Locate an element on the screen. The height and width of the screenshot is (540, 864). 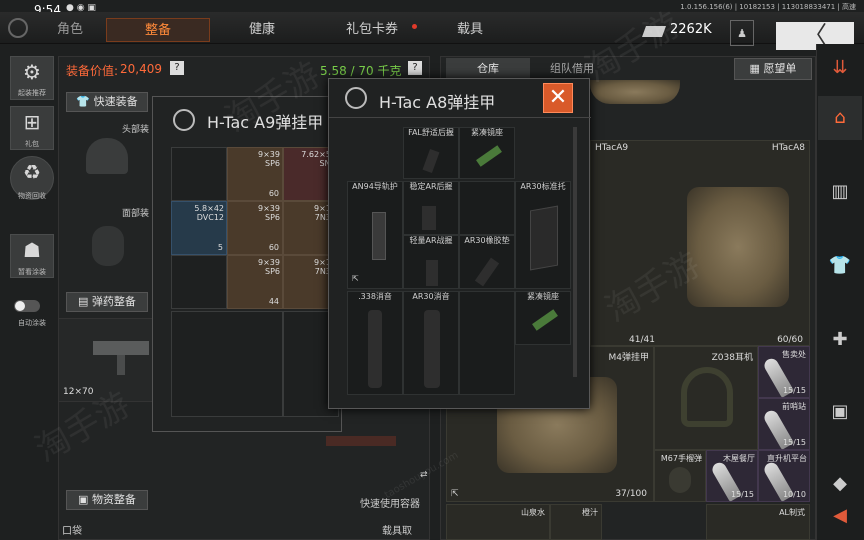
collapse-icon: ◀ is located at coordinates (840, 516).